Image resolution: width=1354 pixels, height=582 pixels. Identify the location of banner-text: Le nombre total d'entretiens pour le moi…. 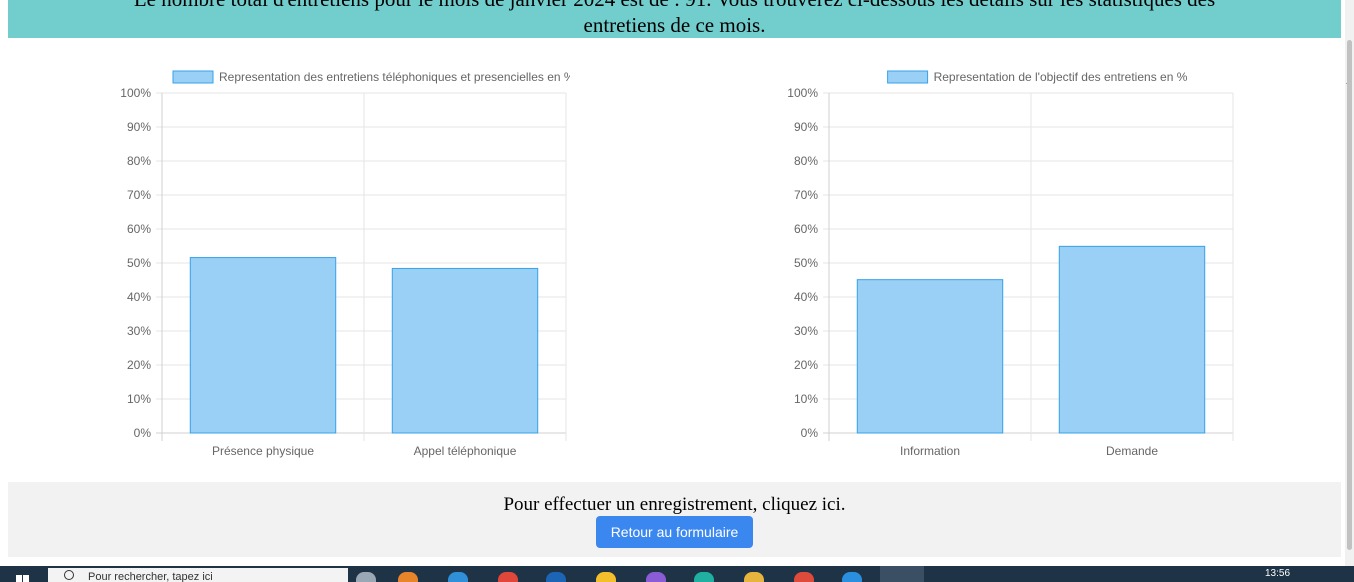
(674, 19).